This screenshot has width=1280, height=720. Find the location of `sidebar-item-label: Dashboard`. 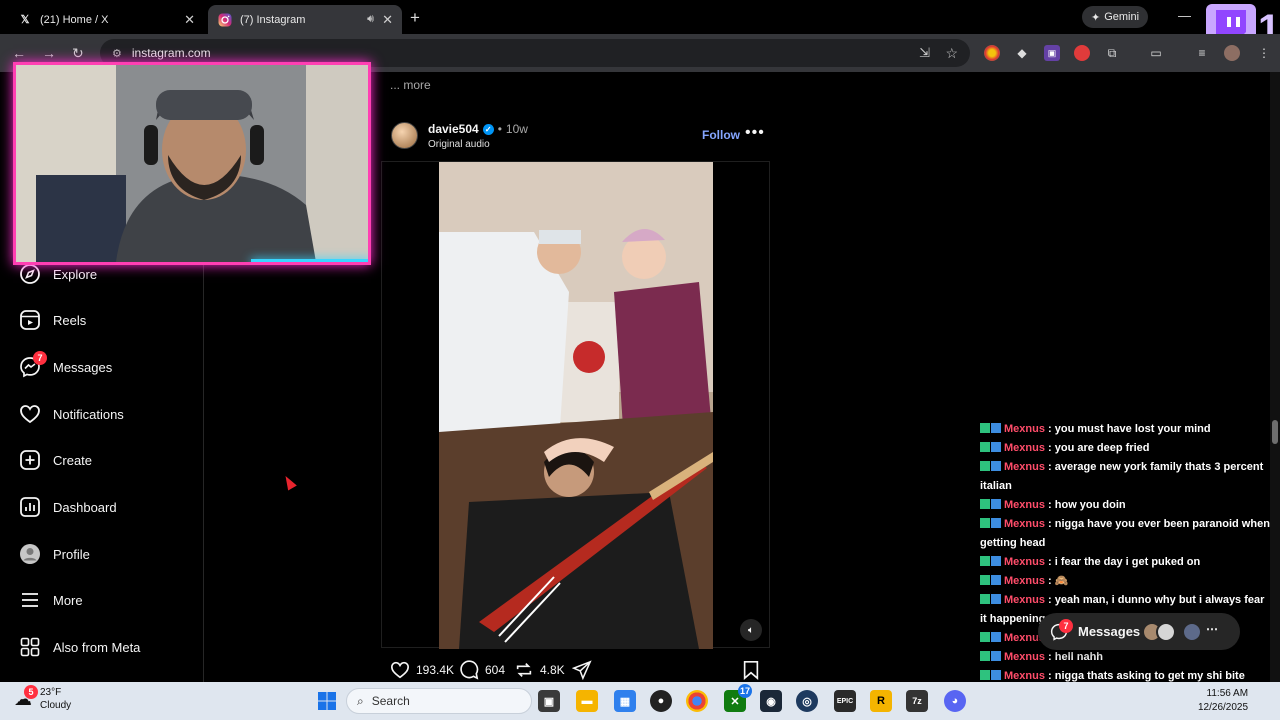

sidebar-item-label: Dashboard is located at coordinates (85, 507).